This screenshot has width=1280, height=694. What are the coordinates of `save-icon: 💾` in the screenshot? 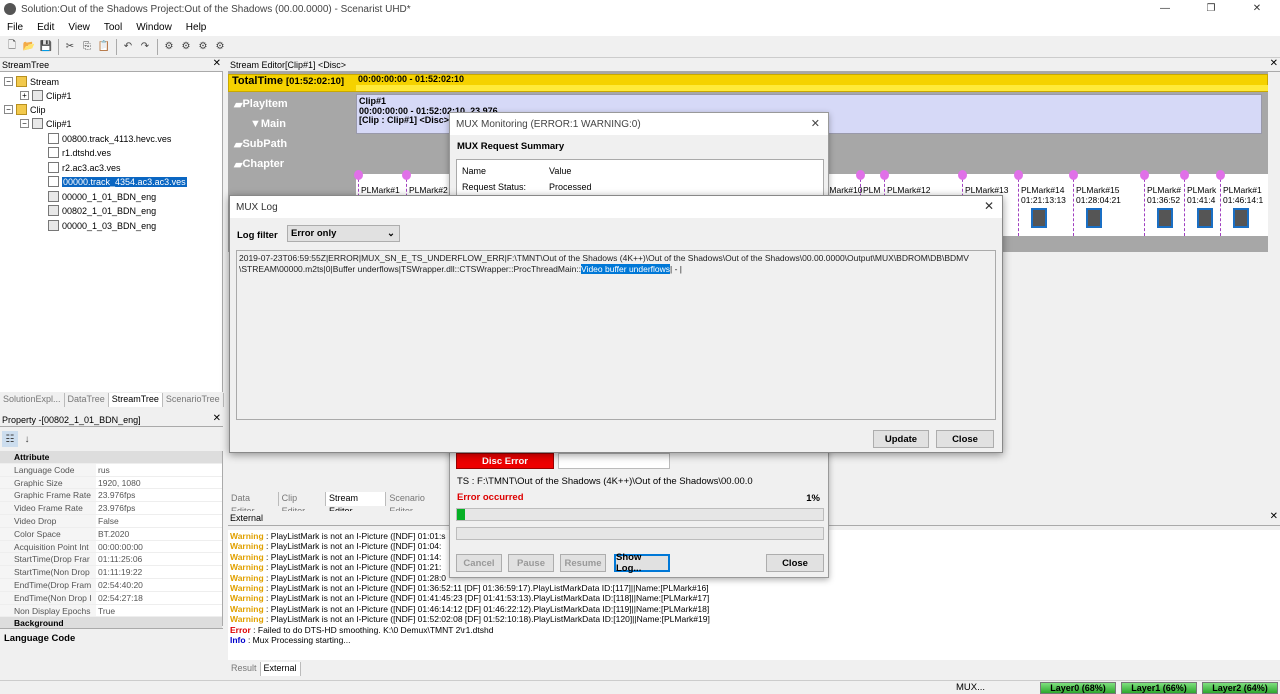 It's located at (46, 47).